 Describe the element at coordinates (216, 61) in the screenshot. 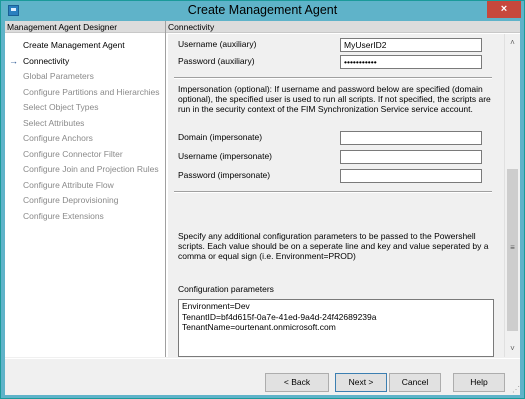

I see `password-aux-label: Password (auxiliary)` at that location.